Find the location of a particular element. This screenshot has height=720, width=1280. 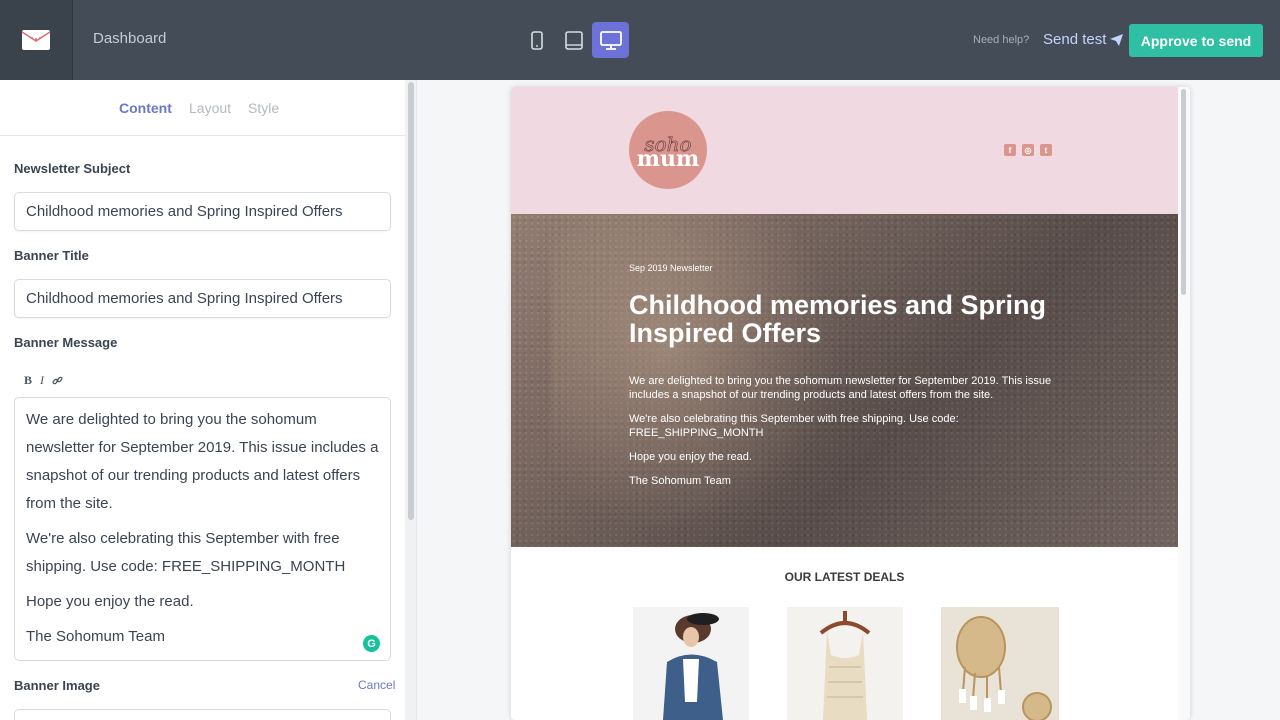

phone-icon is located at coordinates (536, 40).